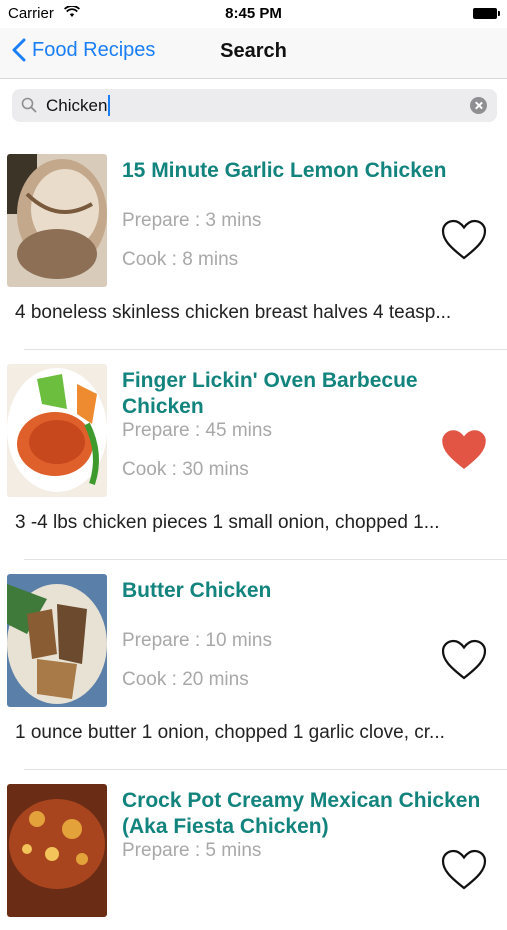 The height and width of the screenshot is (930, 507). What do you see at coordinates (185, 469) in the screenshot?
I see `cook-time: Cook : 30 mins` at bounding box center [185, 469].